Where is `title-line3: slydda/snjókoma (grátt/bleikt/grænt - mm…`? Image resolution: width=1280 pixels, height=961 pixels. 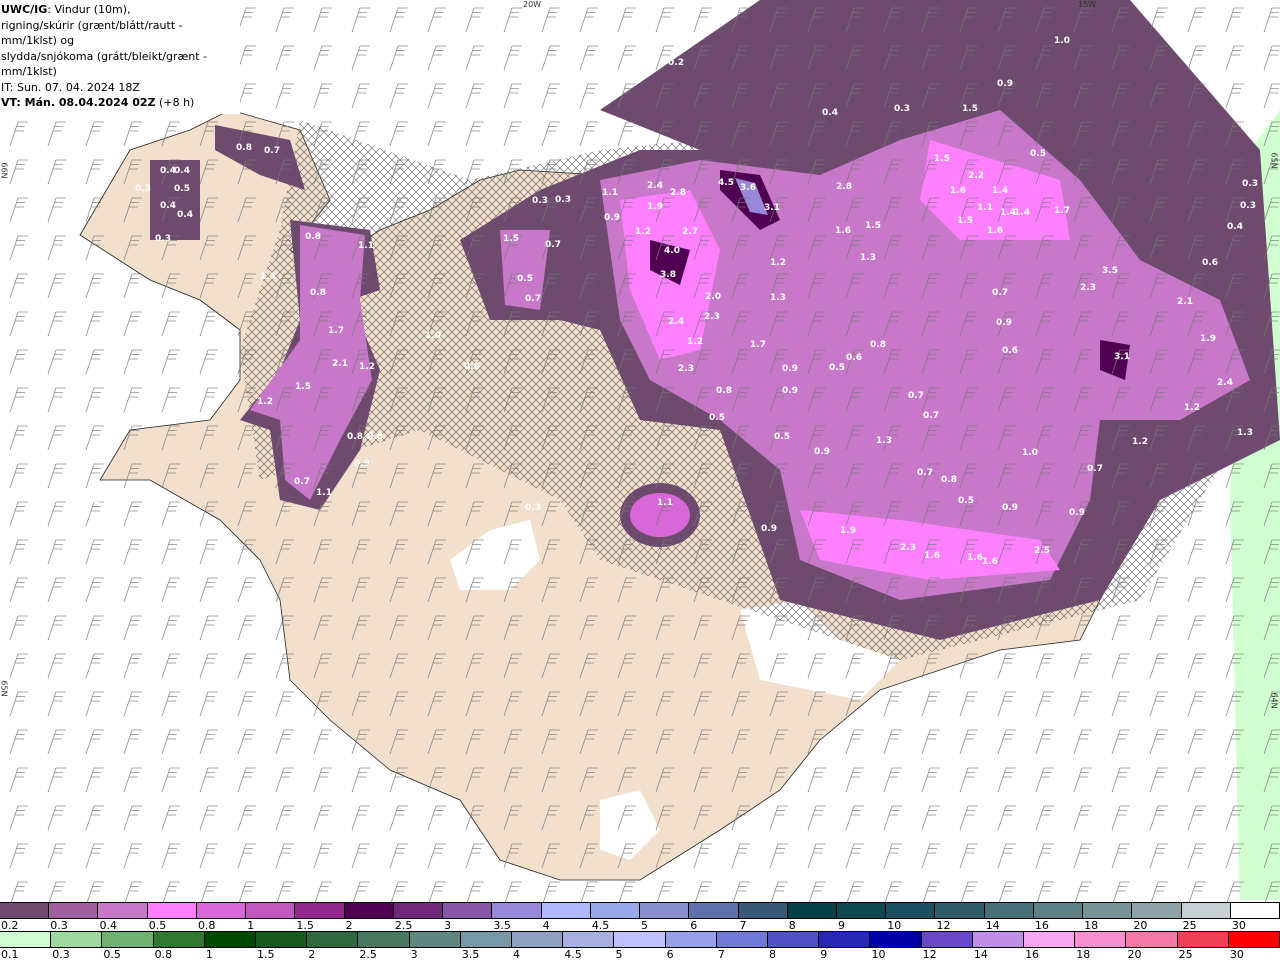 title-line3: slydda/snjókoma (grátt/bleikt/grænt - mm… is located at coordinates (104, 64).